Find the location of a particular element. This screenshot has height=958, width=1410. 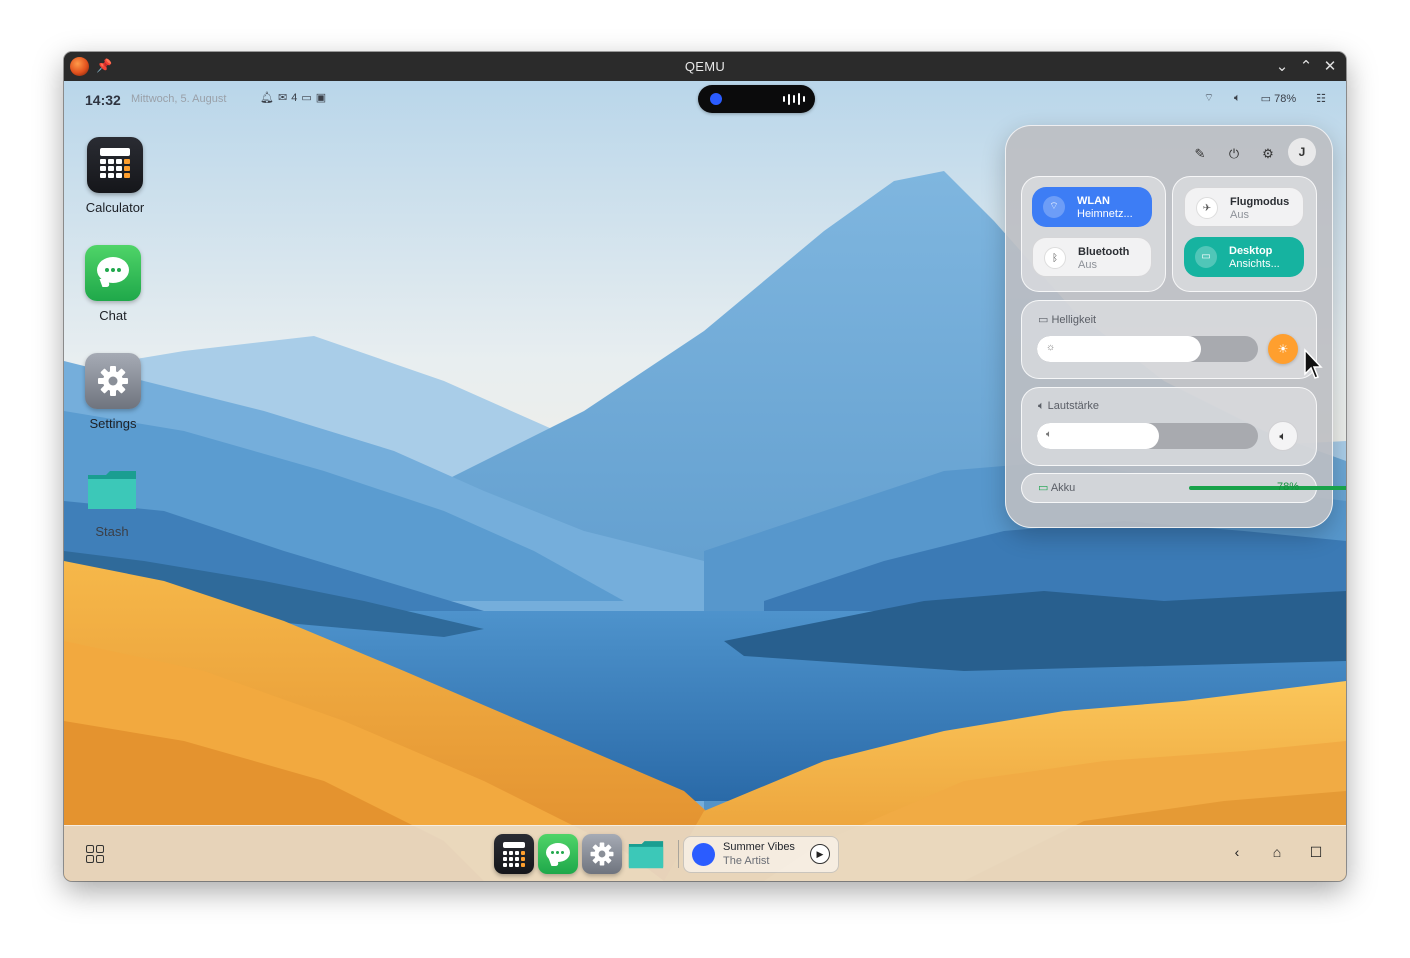

edit-icon: ✎ is located at coordinates (1200, 154).